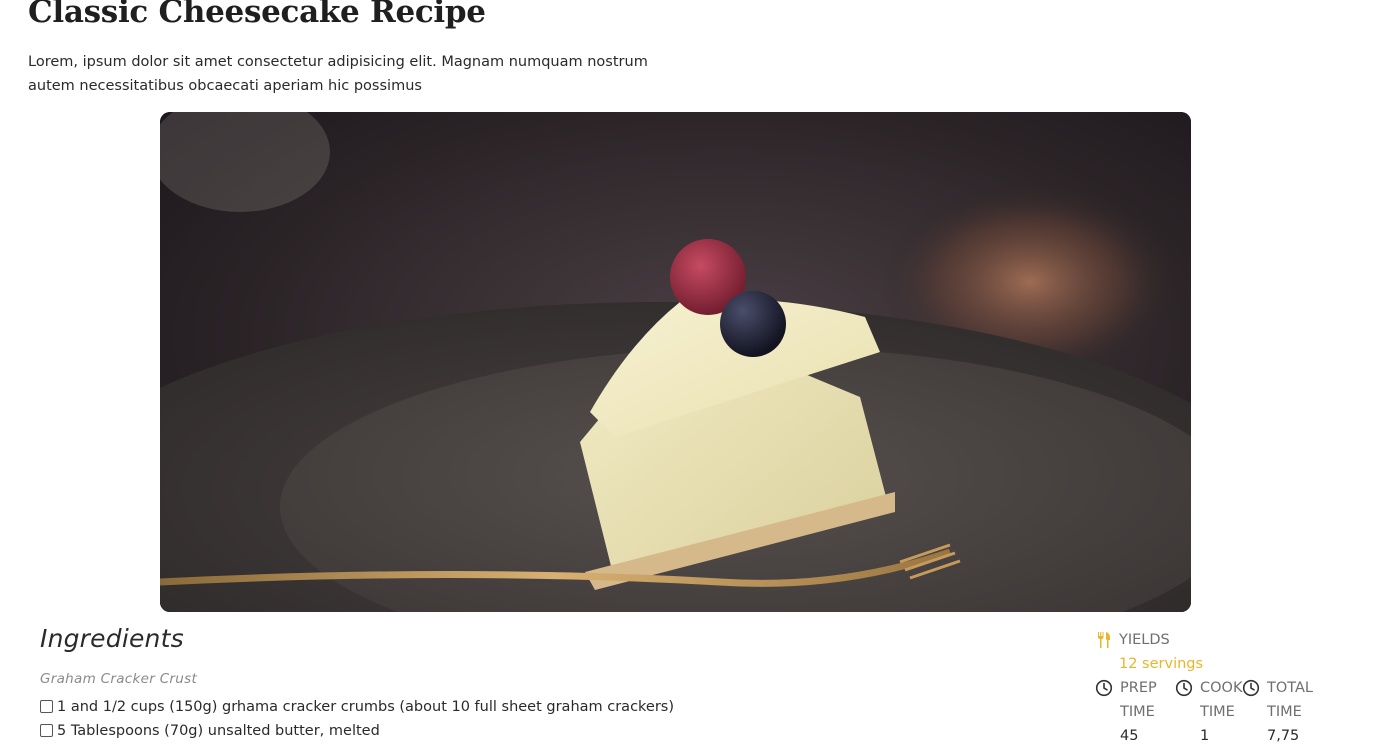  What do you see at coordinates (1161, 664) in the screenshot?
I see `yields-value: 12 servings` at bounding box center [1161, 664].